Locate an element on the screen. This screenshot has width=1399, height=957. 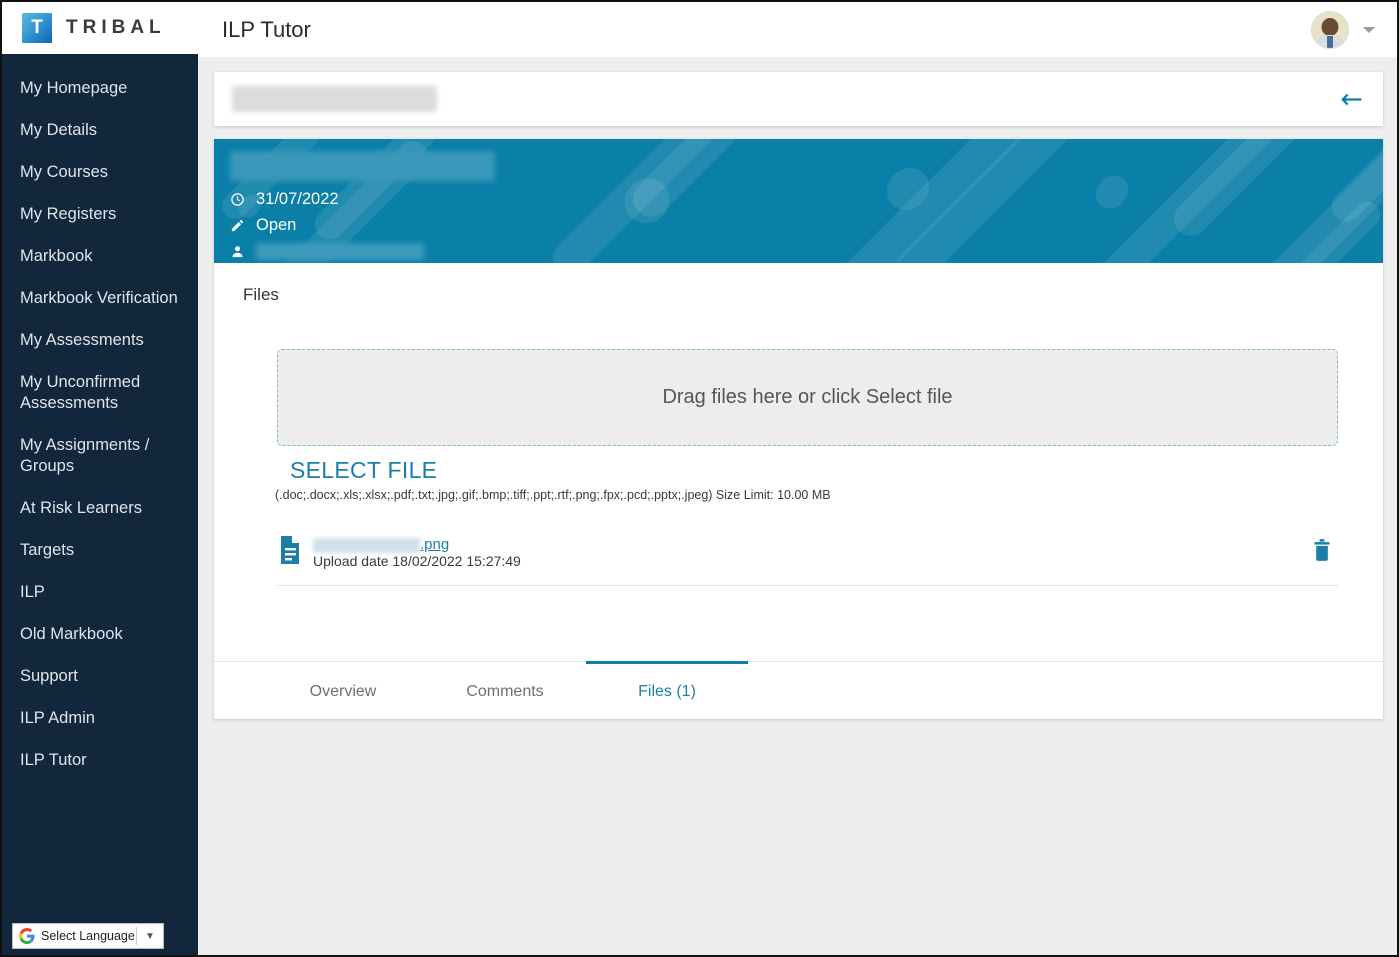
tab-comments: Comments is located at coordinates (505, 690).